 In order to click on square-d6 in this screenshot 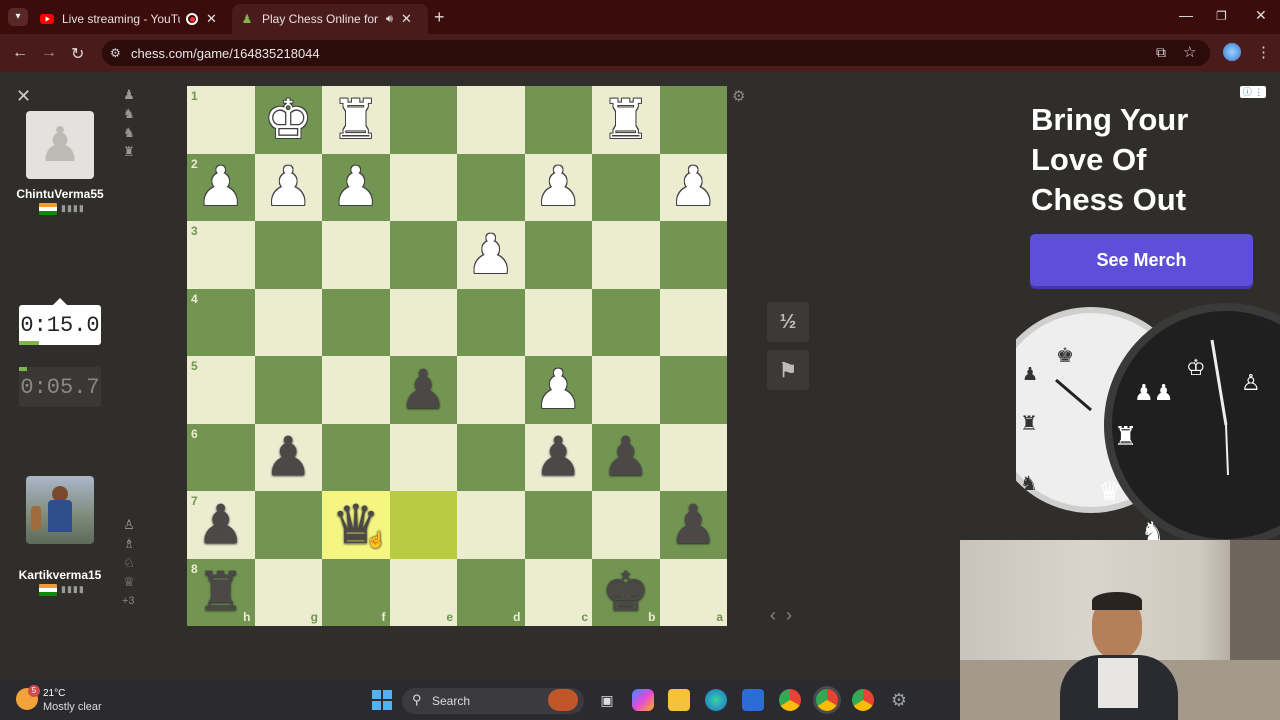, I will do `click(491, 457)`.